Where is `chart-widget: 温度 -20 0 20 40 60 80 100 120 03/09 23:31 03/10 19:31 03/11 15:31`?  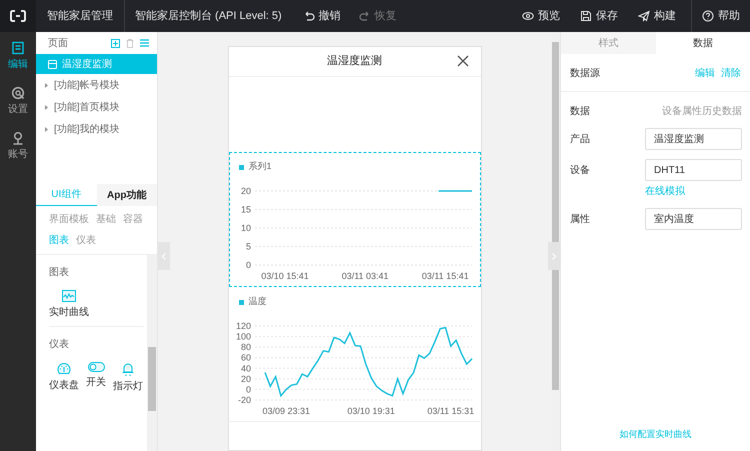
chart-widget: 温度 -20 0 20 40 60 80 100 120 03/09 23:31 03/10 19:31 03/11 15:31 is located at coordinates (354, 354).